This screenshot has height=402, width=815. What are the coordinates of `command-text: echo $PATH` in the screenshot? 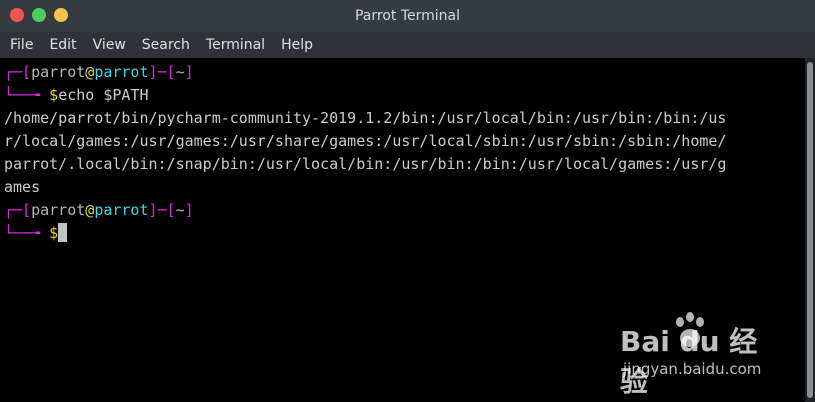 It's located at (103, 95).